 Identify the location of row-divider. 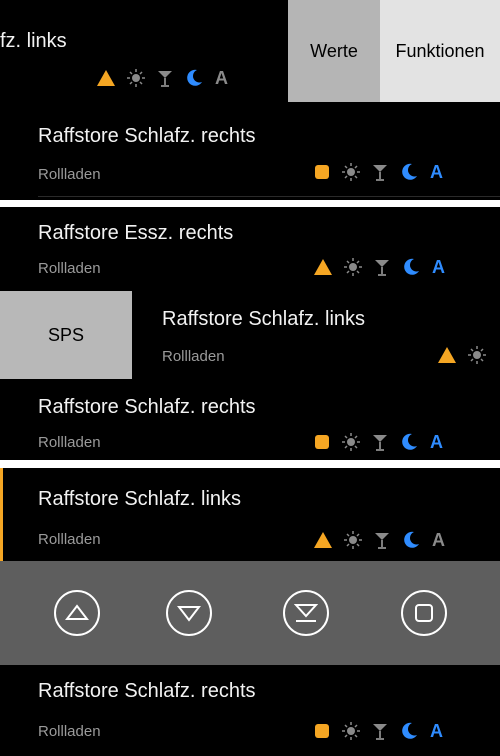
(269, 196).